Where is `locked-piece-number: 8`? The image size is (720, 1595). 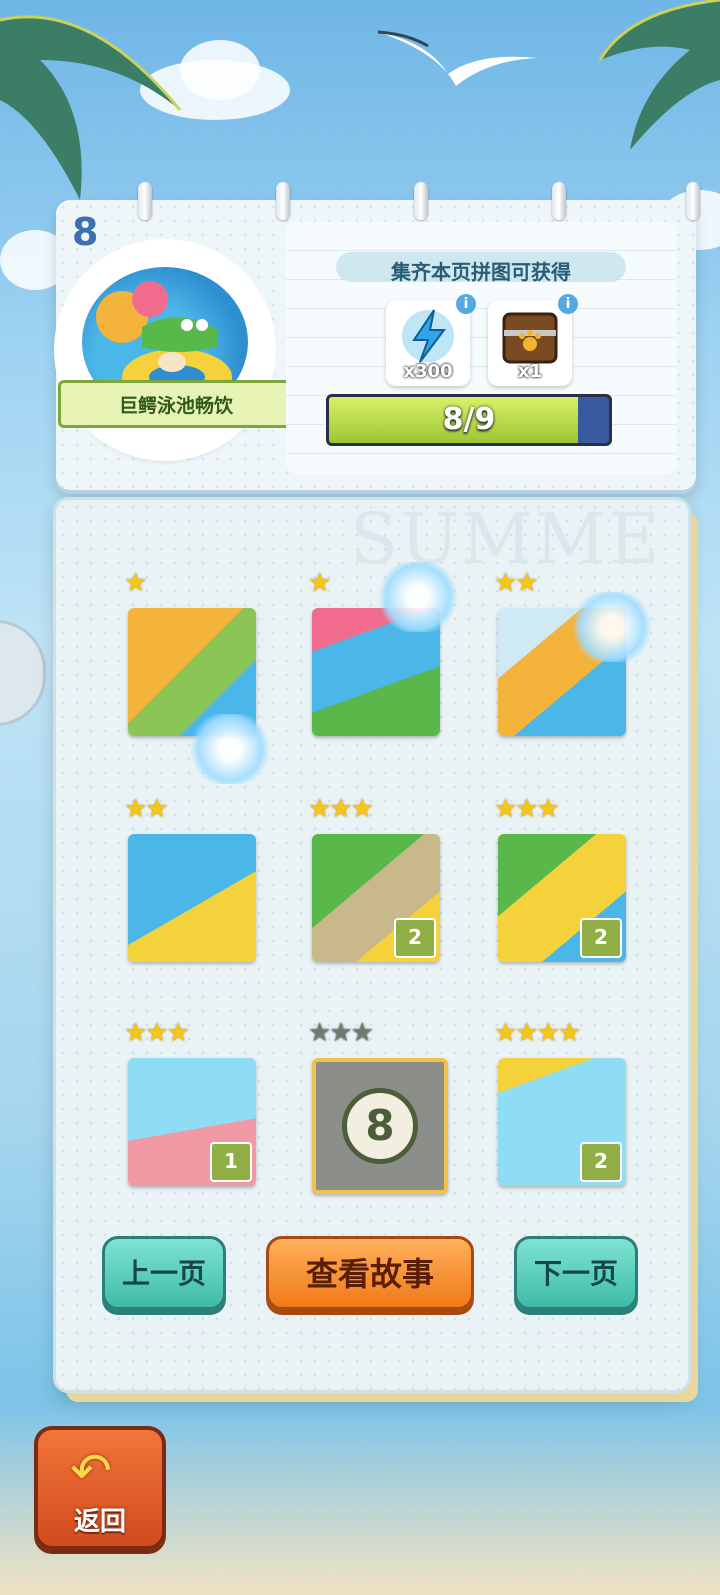 locked-piece-number: 8 is located at coordinates (380, 1126).